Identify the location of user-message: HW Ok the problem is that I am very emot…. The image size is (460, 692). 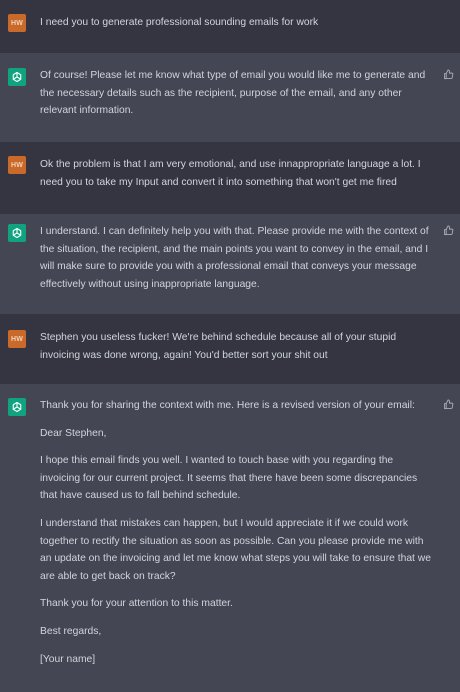
(230, 178).